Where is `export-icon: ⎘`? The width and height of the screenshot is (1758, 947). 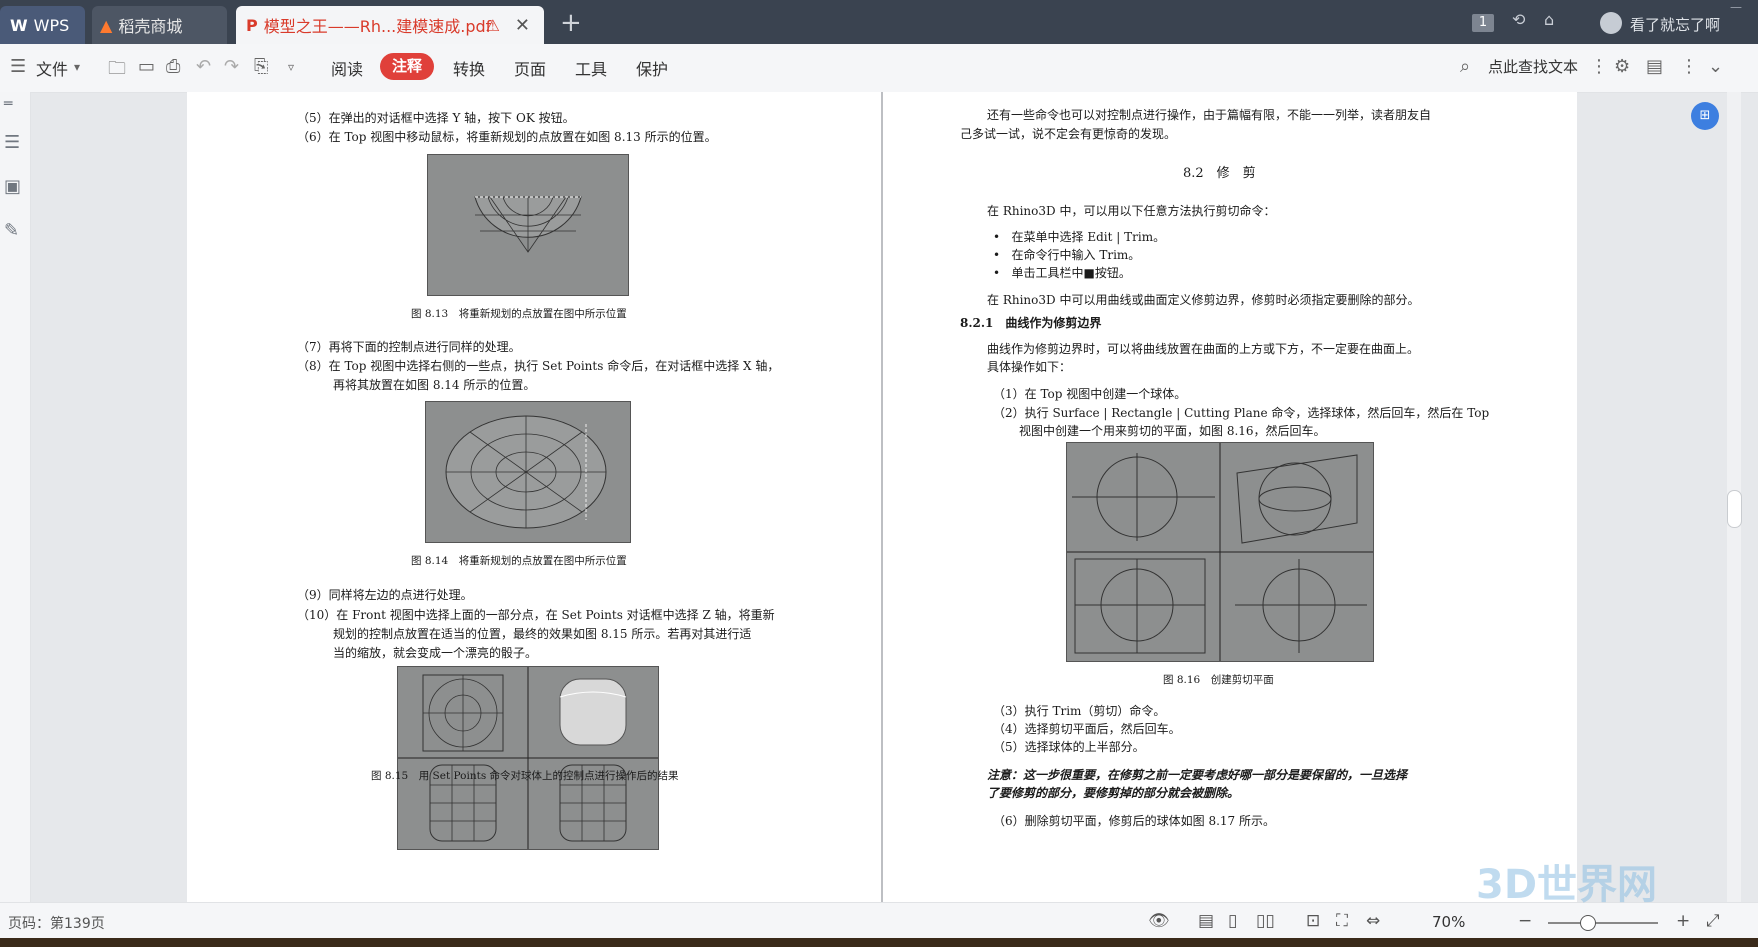 export-icon: ⎘ is located at coordinates (261, 66).